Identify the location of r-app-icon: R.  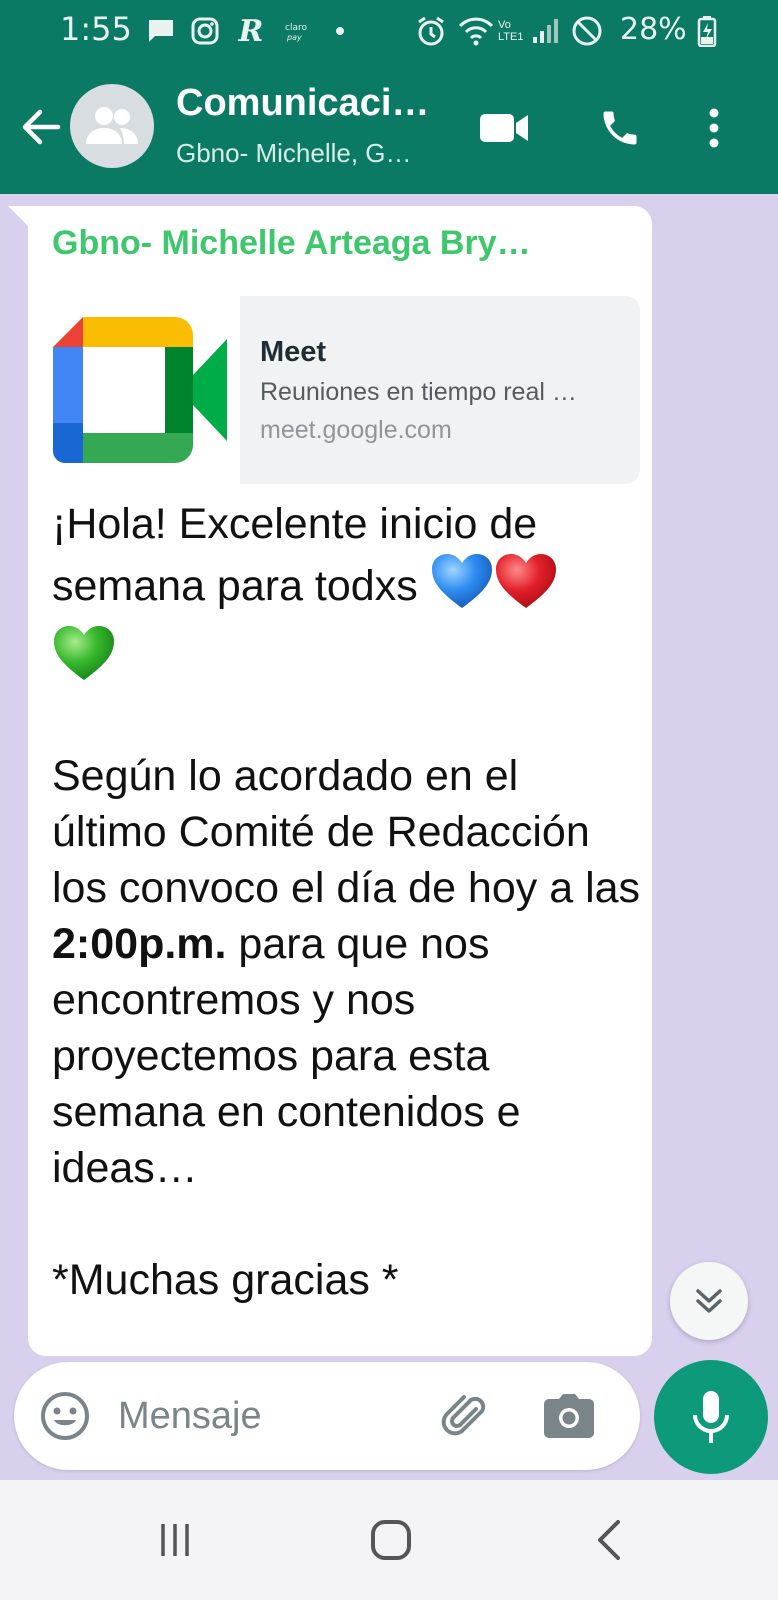
(251, 31).